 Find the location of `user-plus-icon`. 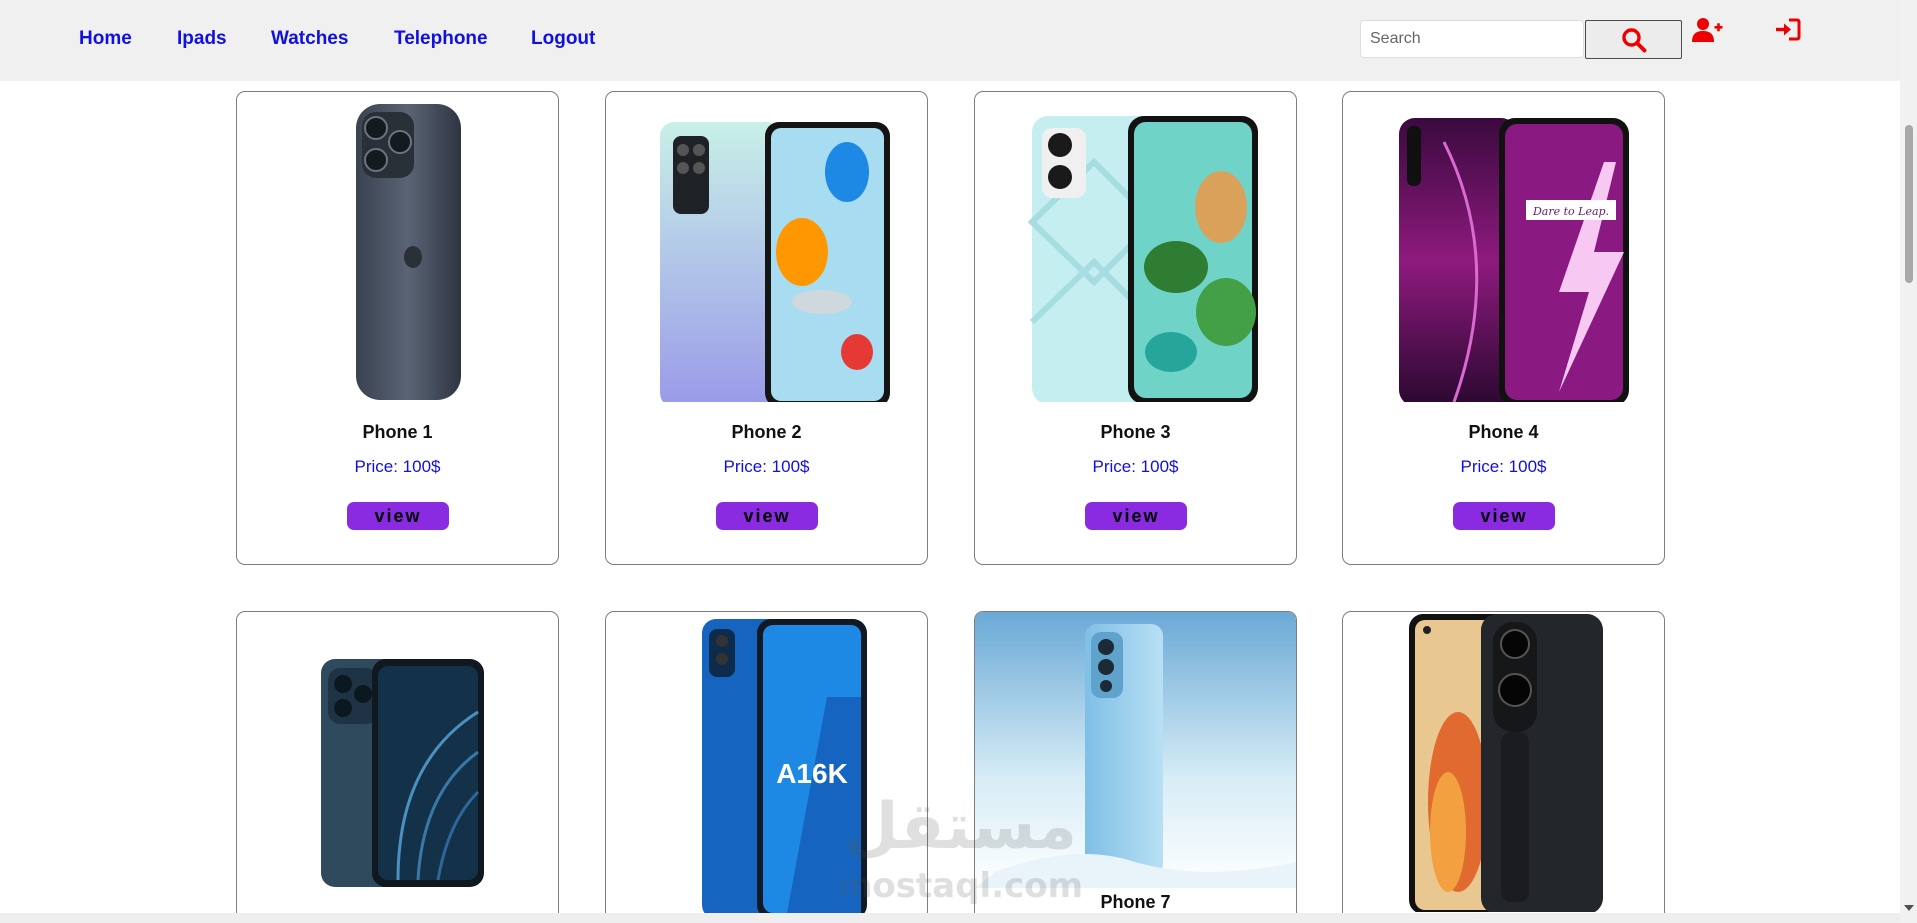

user-plus-icon is located at coordinates (1707, 30).